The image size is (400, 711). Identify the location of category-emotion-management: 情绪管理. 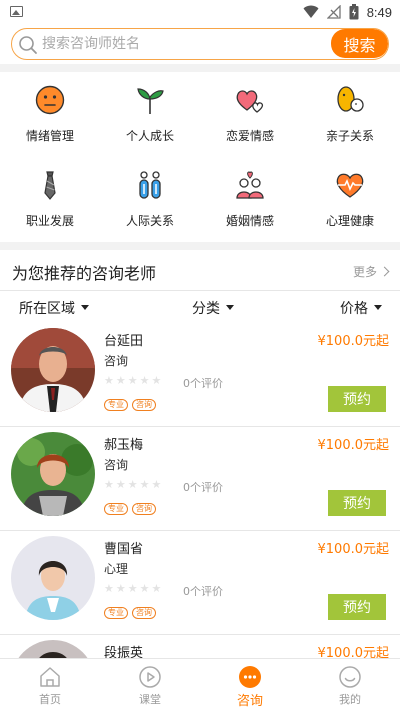
(50, 114).